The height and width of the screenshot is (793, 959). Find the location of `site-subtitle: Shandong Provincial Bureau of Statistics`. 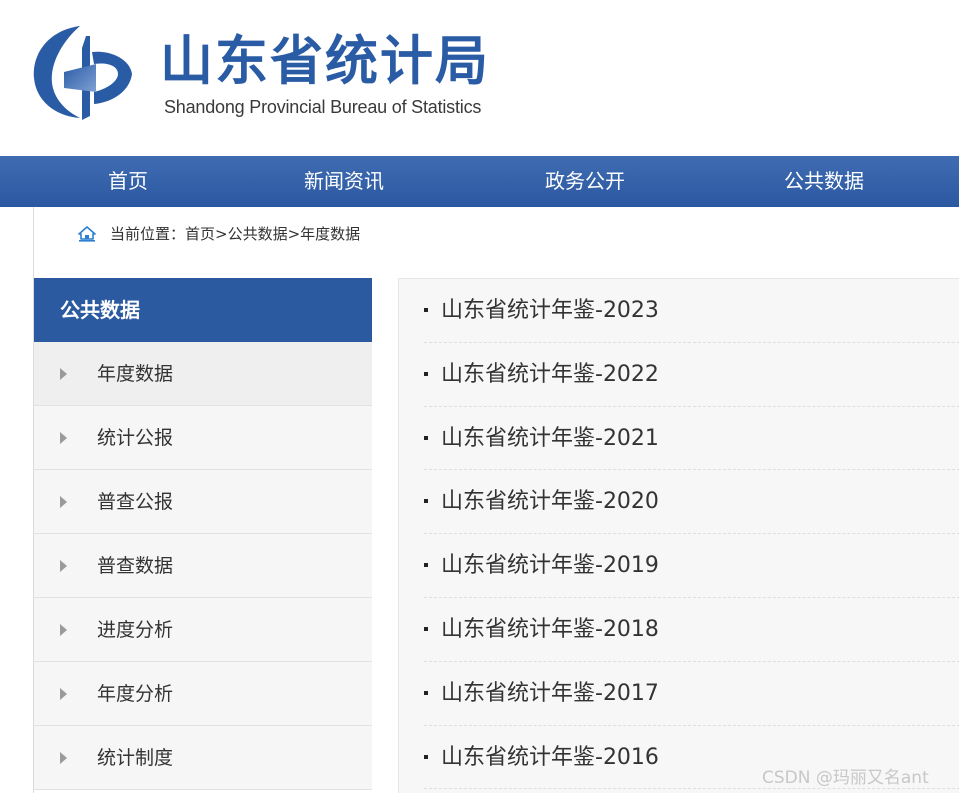

site-subtitle: Shandong Provincial Bureau of Statistics is located at coordinates (323, 107).